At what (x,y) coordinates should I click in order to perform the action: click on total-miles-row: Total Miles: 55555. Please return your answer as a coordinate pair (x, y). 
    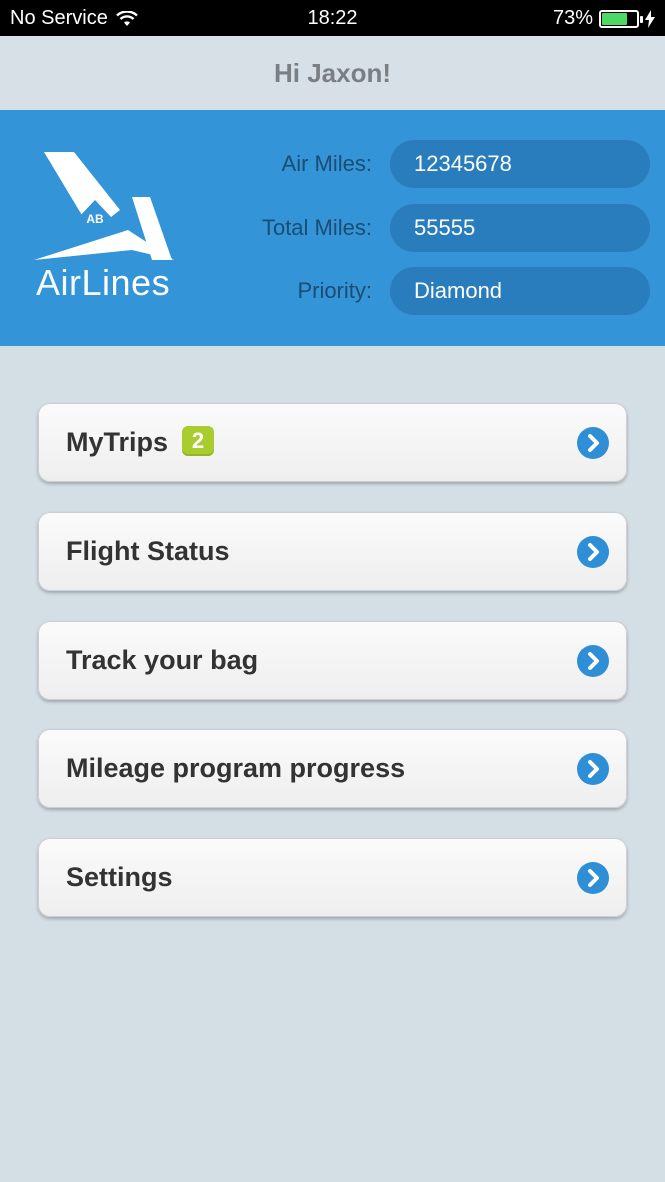
    Looking at the image, I should click on (450, 228).